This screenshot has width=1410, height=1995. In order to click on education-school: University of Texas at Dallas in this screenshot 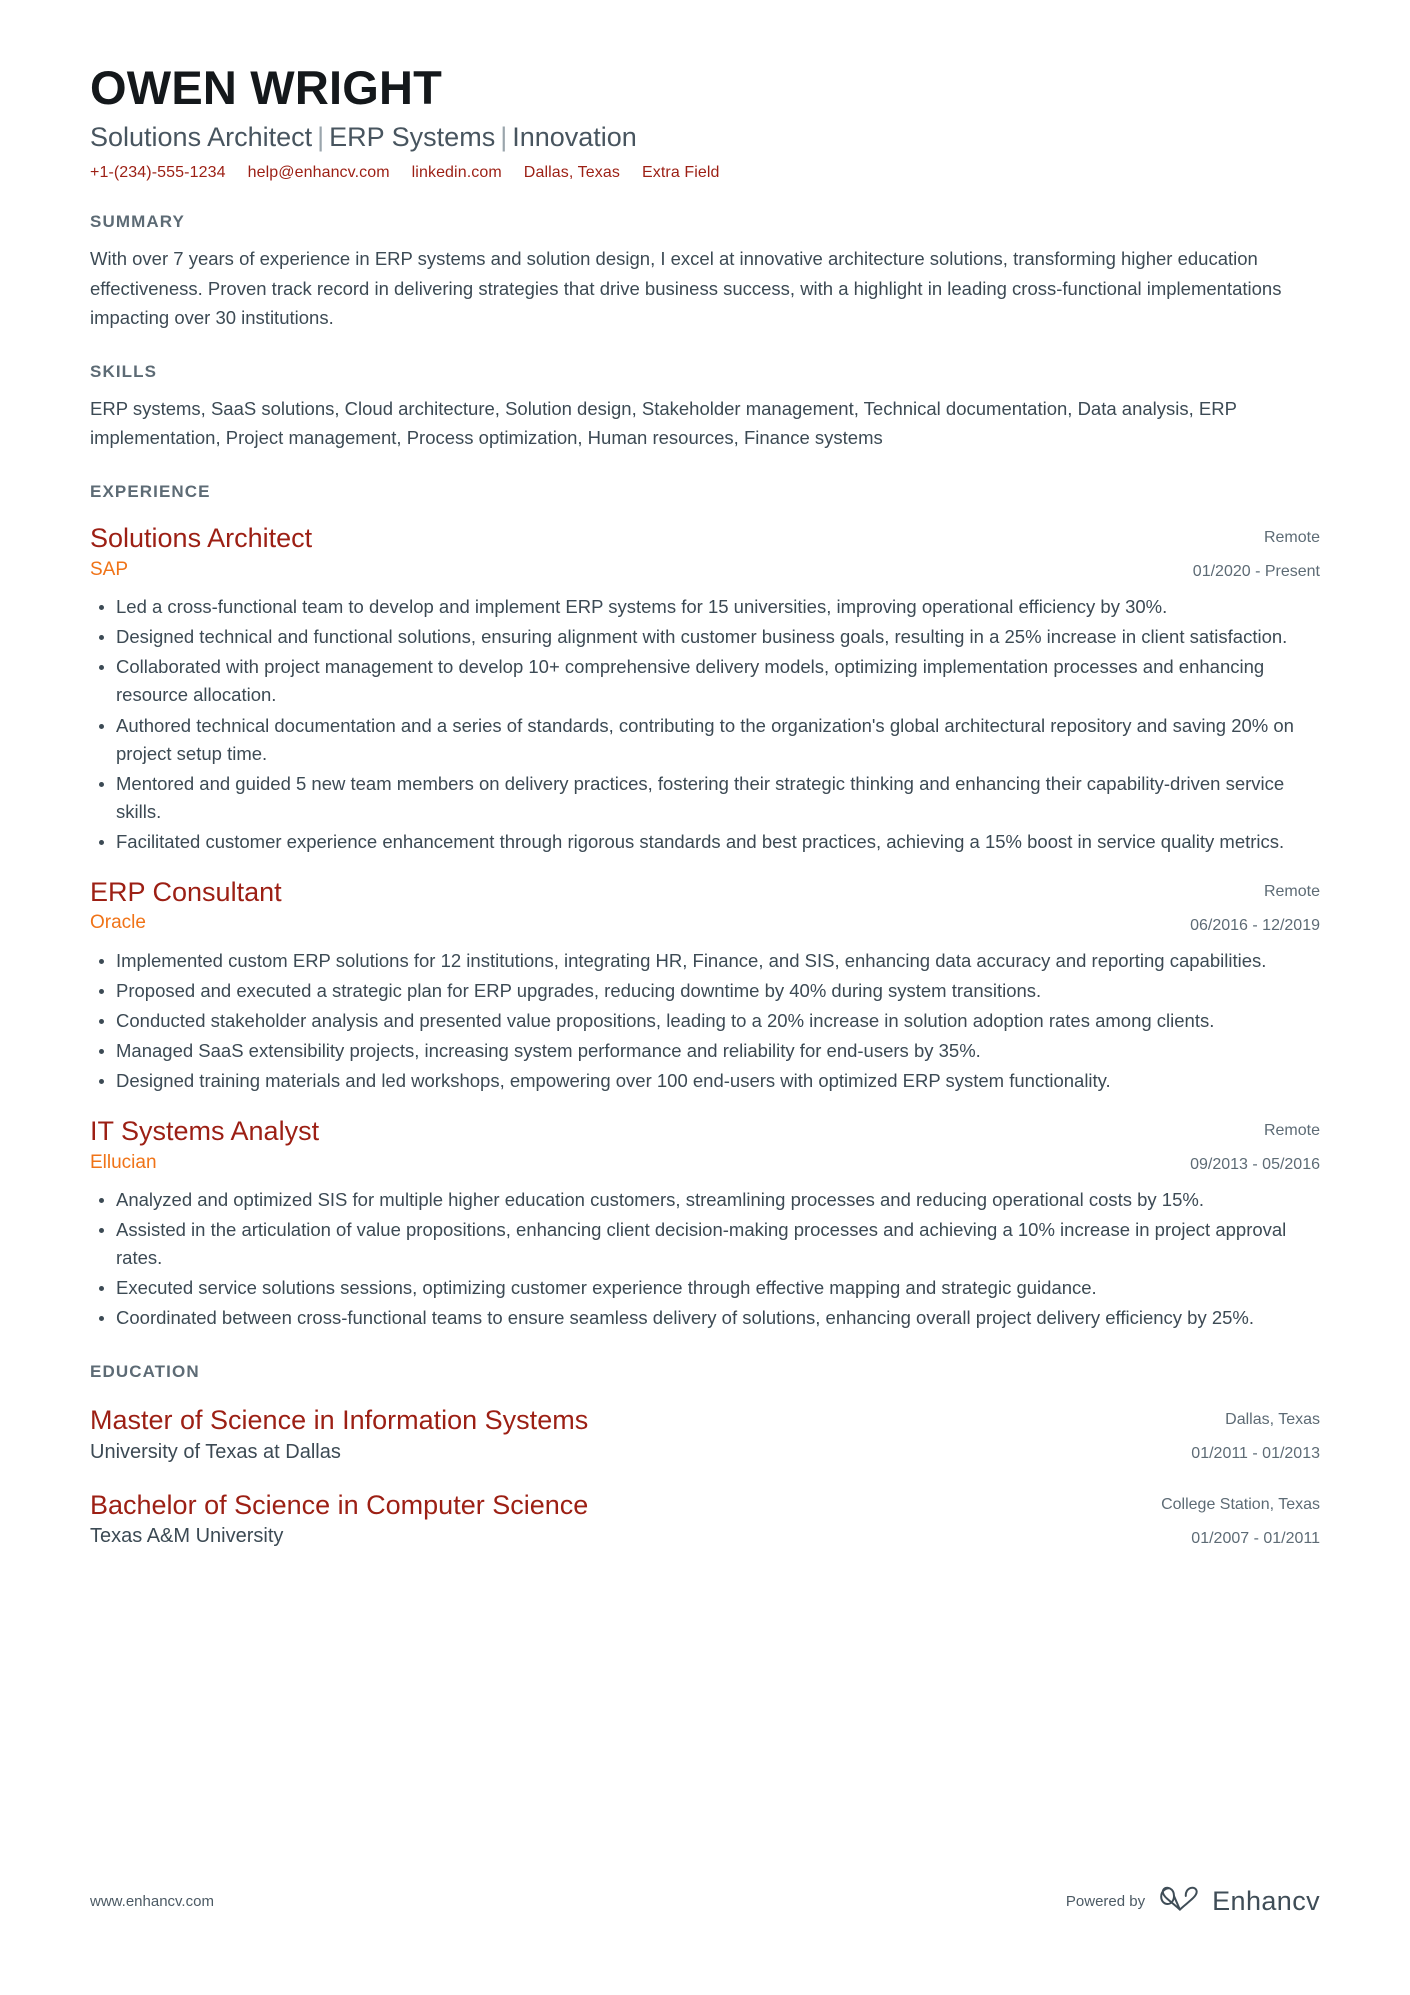, I will do `click(215, 1451)`.